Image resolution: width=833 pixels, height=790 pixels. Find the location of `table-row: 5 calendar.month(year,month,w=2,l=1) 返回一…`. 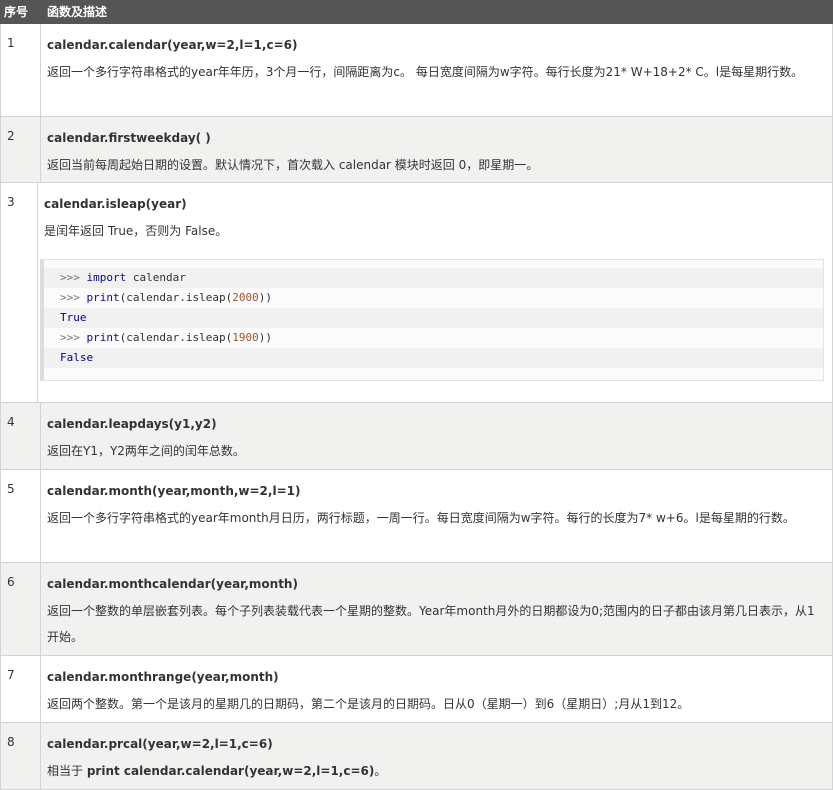

table-row: 5 calendar.month(year,month,w=2,l=1) 返回一… is located at coordinates (416, 516).